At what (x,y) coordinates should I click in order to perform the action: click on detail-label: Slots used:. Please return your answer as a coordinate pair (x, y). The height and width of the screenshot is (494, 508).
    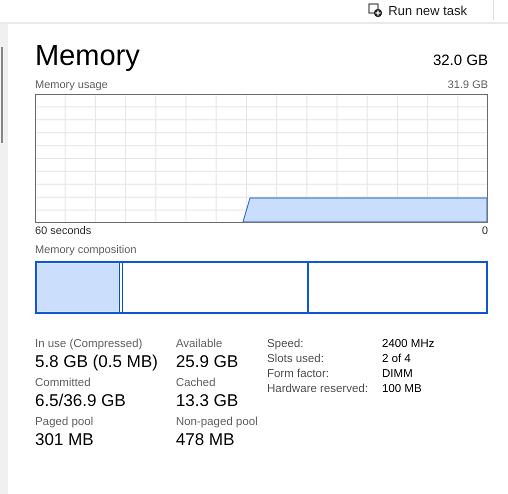
    Looking at the image, I should click on (296, 359).